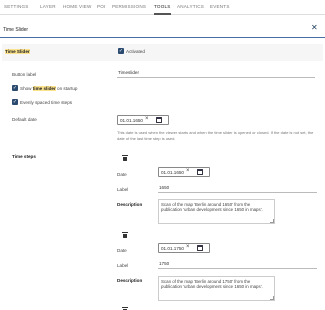 The height and width of the screenshot is (310, 325). Describe the element at coordinates (131, 120) in the screenshot. I see `default-date-value: 01.01.1650` at that location.